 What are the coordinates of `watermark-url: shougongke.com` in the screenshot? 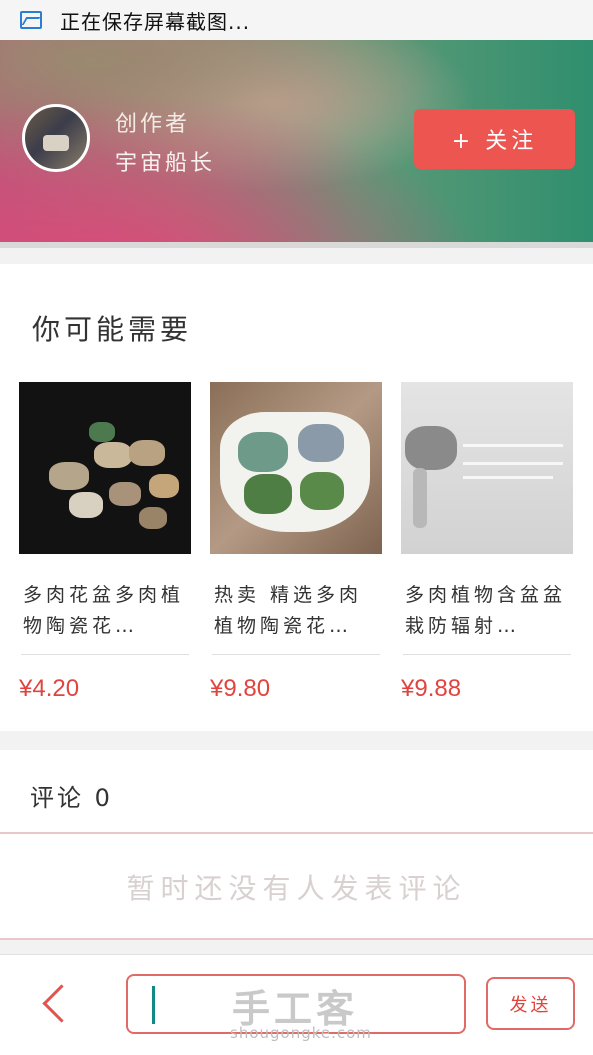 It's located at (301, 1033).